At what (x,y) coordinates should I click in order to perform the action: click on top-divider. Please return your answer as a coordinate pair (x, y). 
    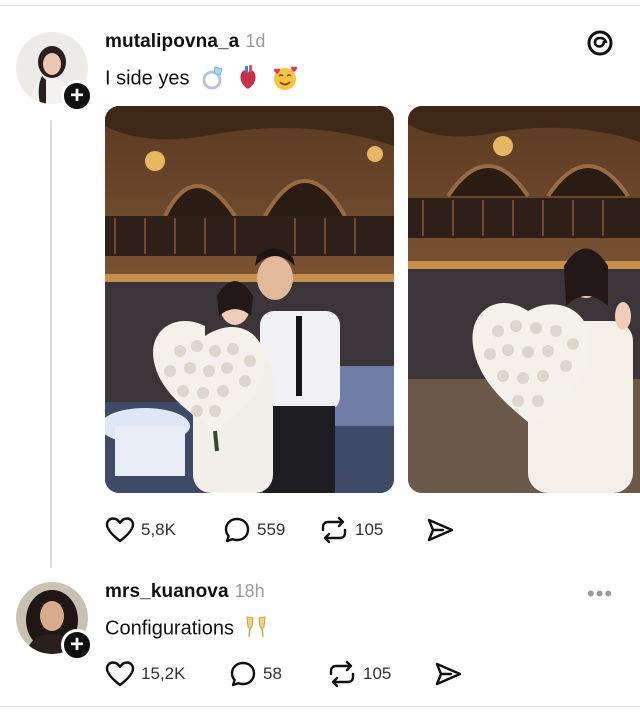
    Looking at the image, I should click on (320, 5).